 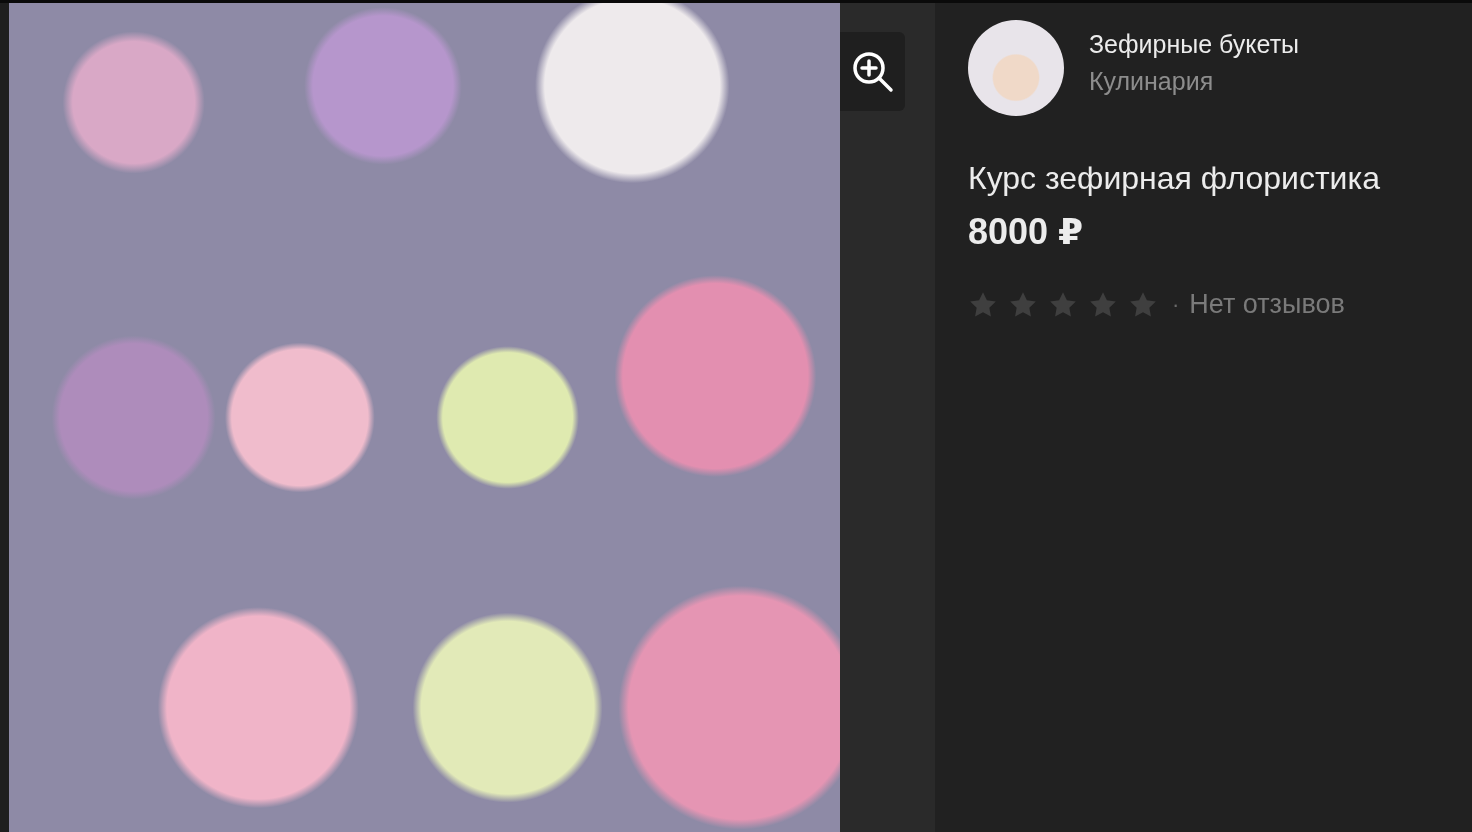 What do you see at coordinates (1174, 178) in the screenshot?
I see `product-title: Курс зефирная флористика` at bounding box center [1174, 178].